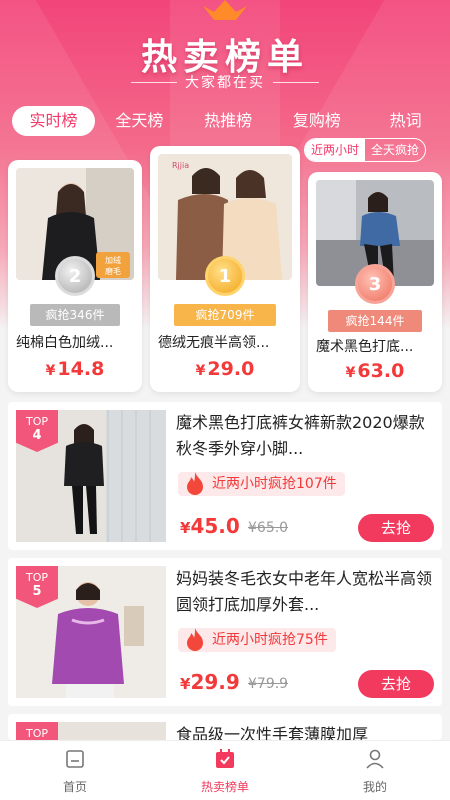 The height and width of the screenshot is (800, 450). I want to click on nav-hot-ranking: 热卖榜单, so click(225, 770).